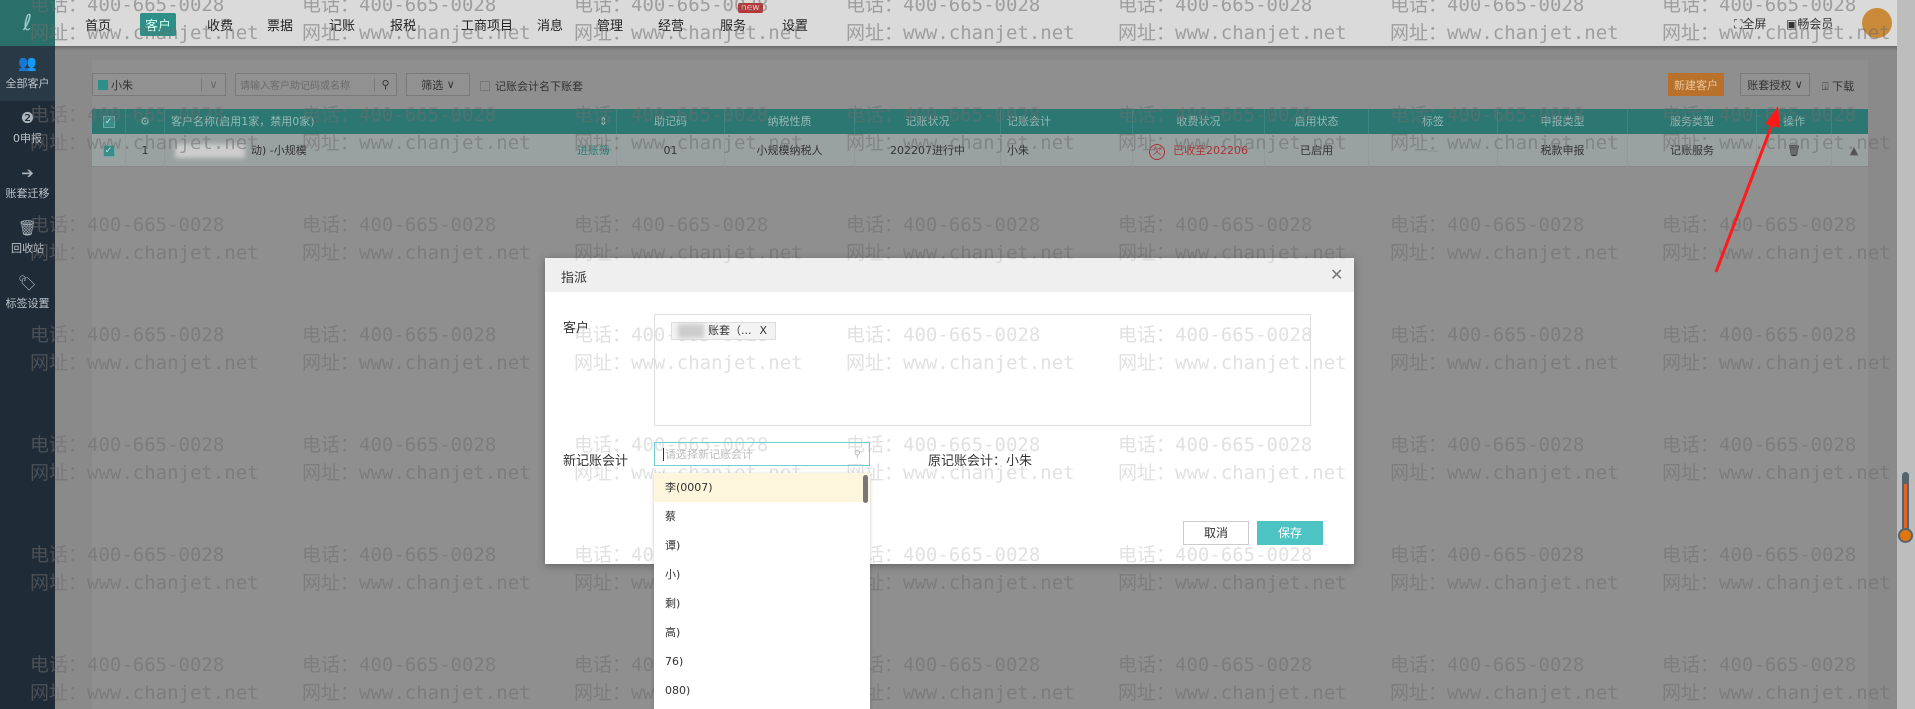  I want to click on search-icon: ⚲, so click(385, 84).